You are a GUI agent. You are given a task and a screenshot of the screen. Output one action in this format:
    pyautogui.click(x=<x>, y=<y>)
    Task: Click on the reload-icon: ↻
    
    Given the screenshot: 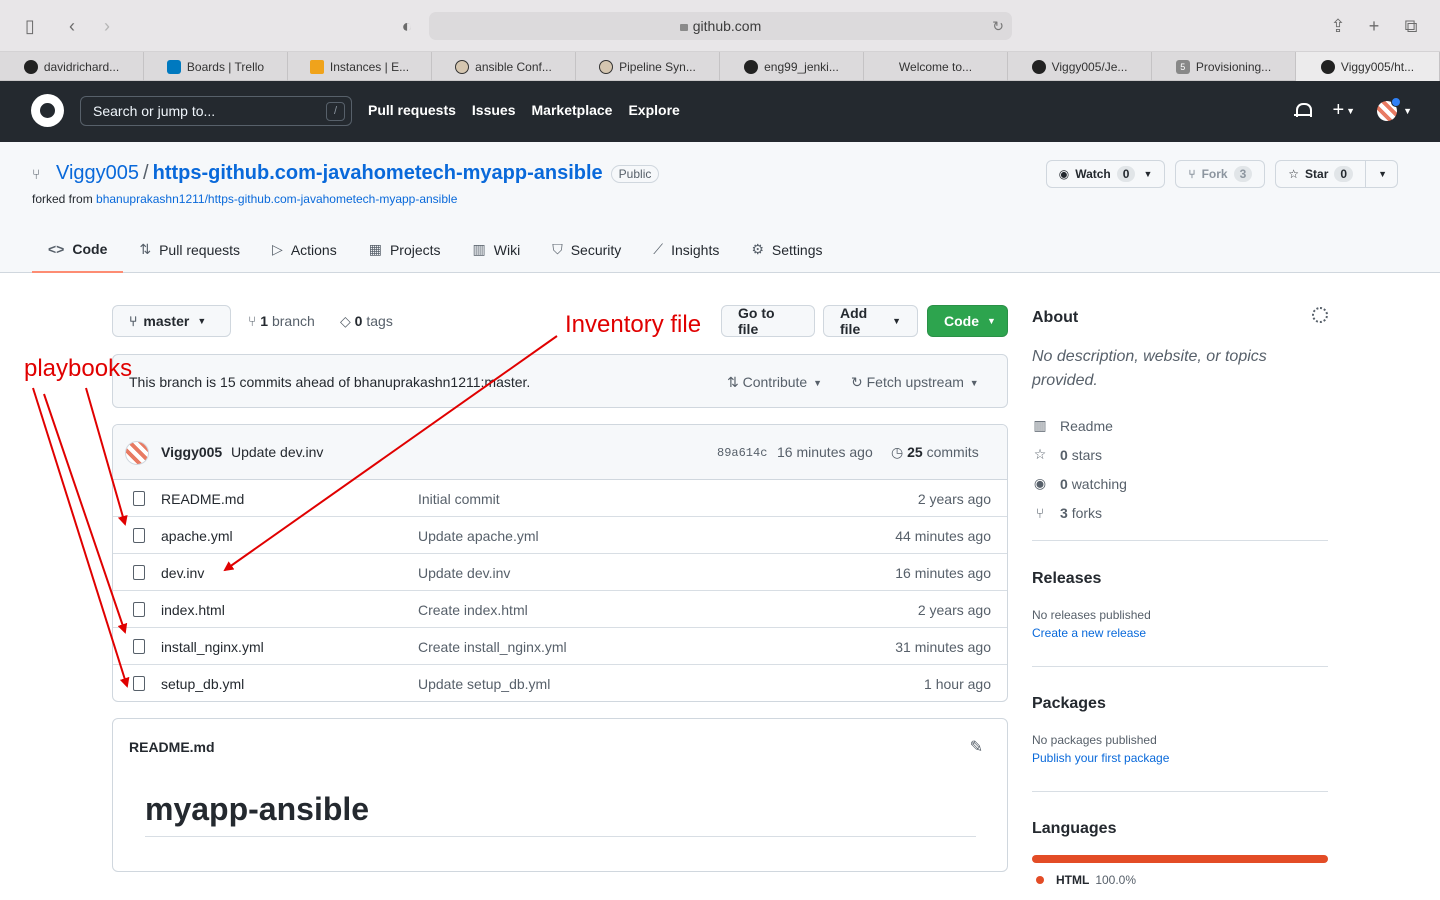 What is the action you would take?
    pyautogui.click(x=998, y=26)
    